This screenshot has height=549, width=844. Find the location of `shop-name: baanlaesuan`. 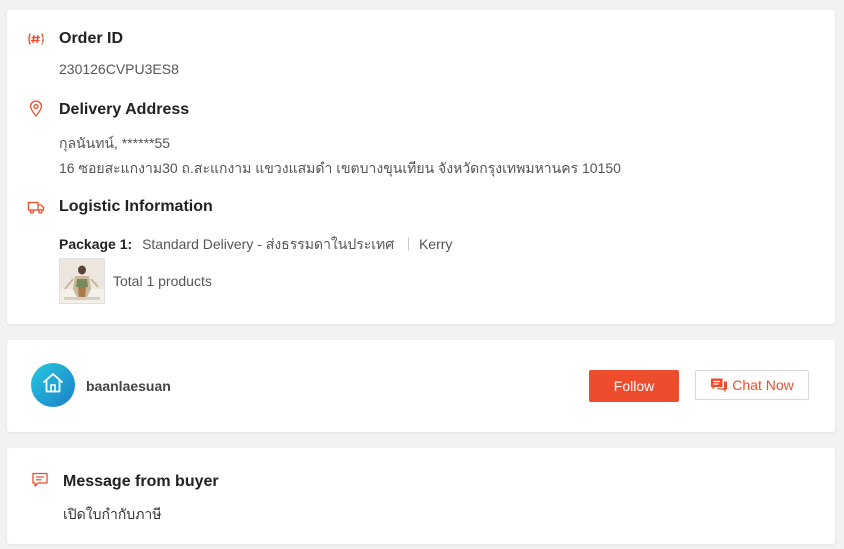

shop-name: baanlaesuan is located at coordinates (128, 386).